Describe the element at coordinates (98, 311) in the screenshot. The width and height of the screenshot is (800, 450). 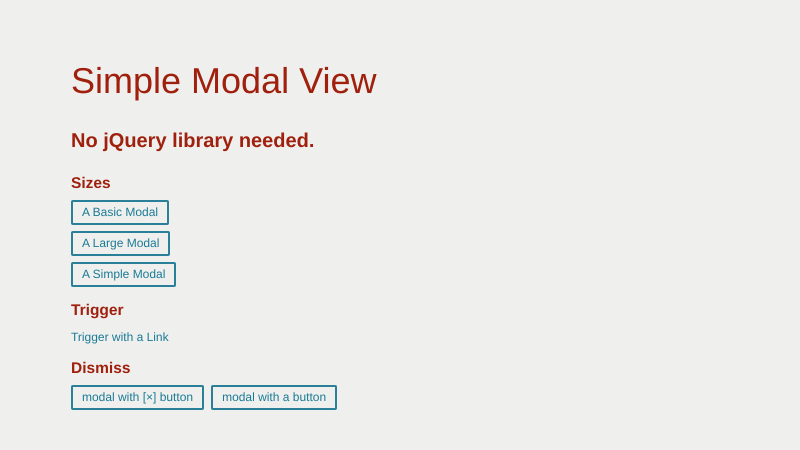
I see `section-heading: Trigger` at that location.